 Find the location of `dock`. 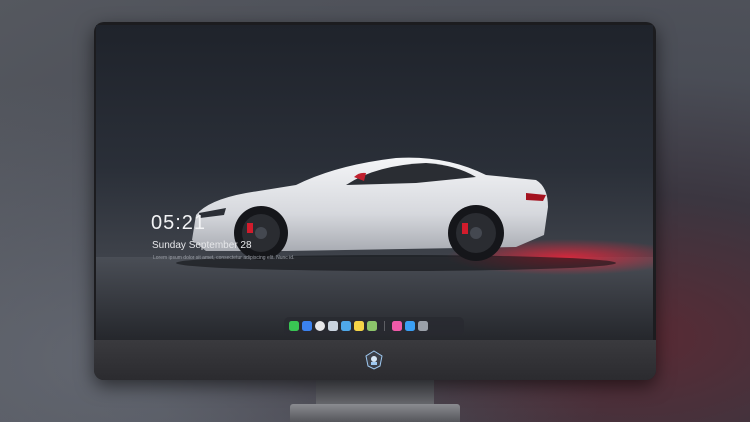

dock is located at coordinates (374, 326).